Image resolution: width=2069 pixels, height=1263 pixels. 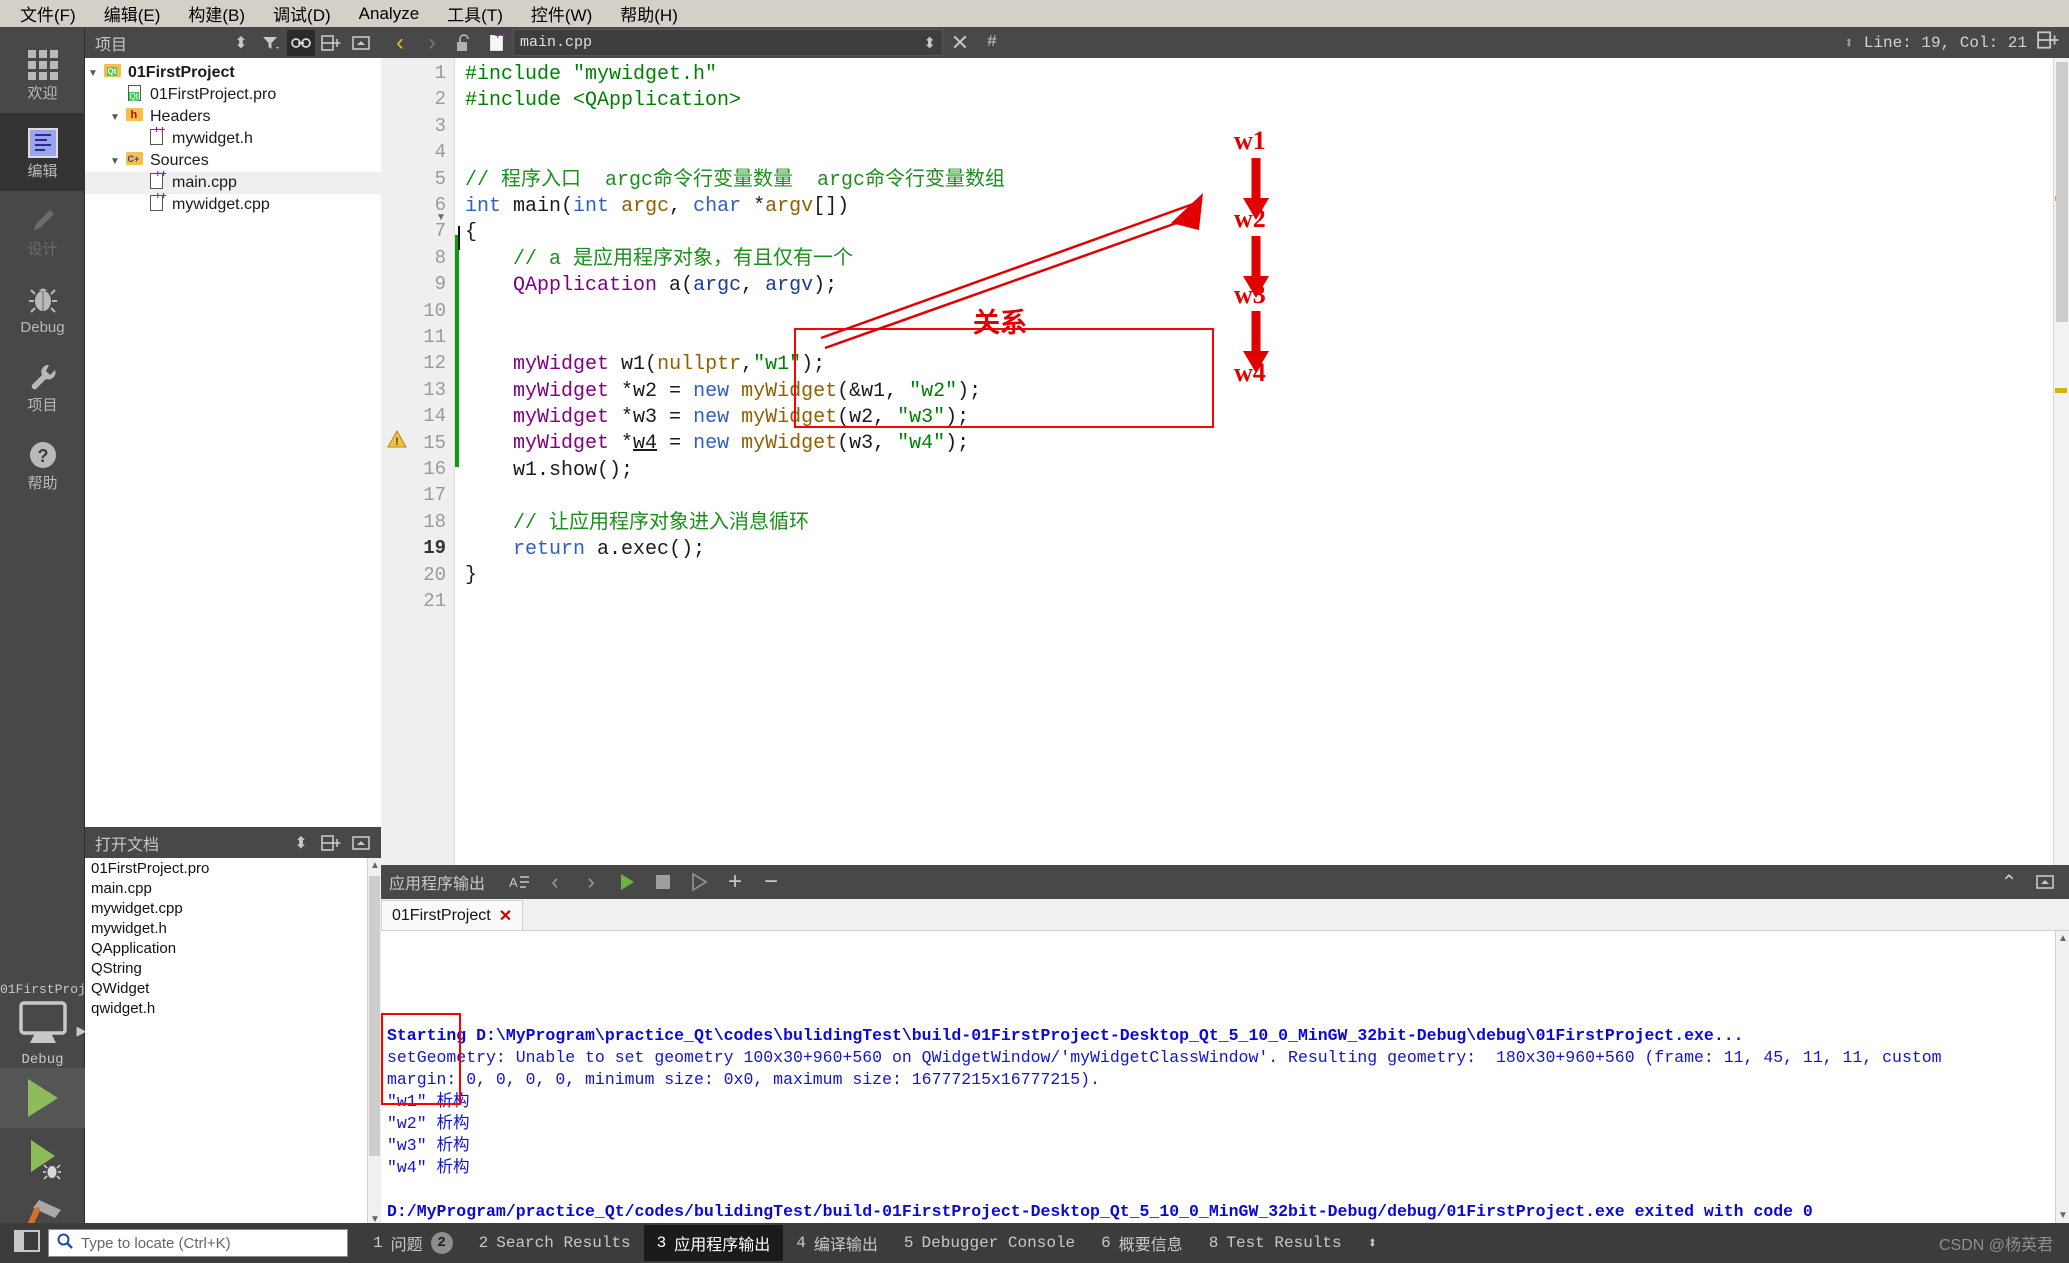 What do you see at coordinates (555, 882) in the screenshot?
I see `chevron-left-icon: ‹` at bounding box center [555, 882].